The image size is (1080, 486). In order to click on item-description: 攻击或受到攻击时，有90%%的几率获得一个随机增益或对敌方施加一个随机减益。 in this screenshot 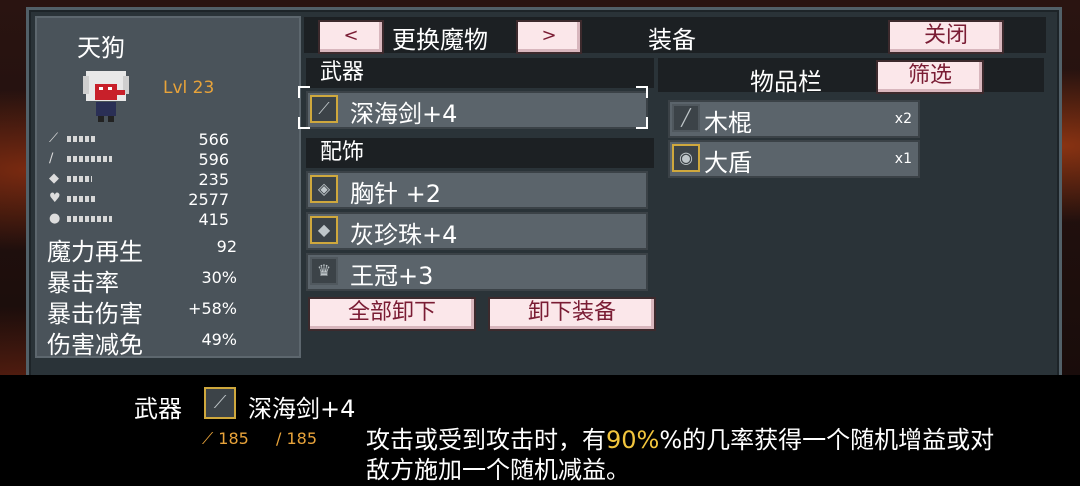, I will do `click(686, 455)`.